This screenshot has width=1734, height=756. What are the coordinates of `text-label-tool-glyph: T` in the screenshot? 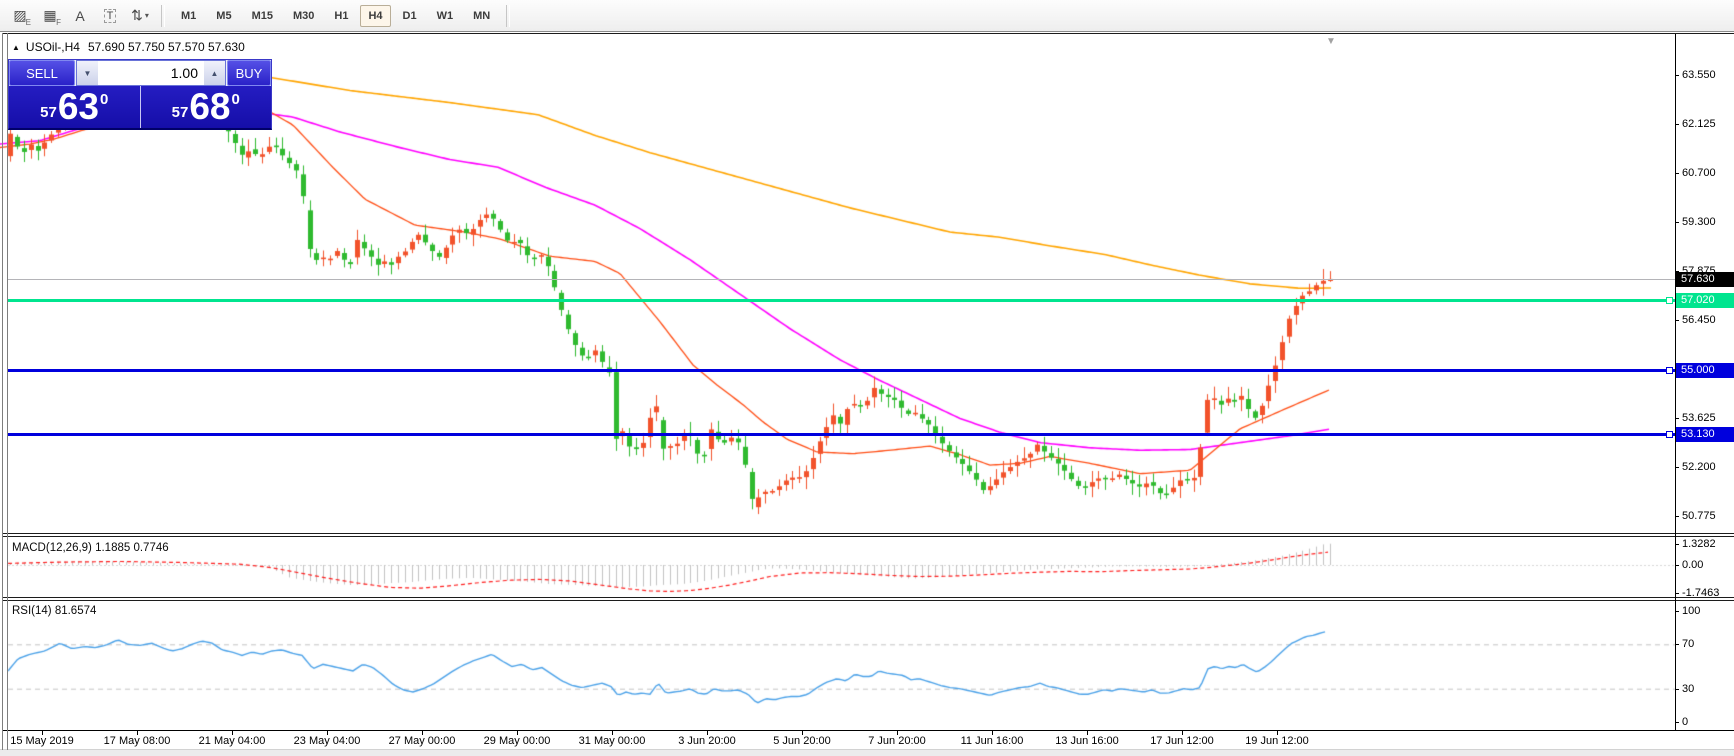 It's located at (110, 15).